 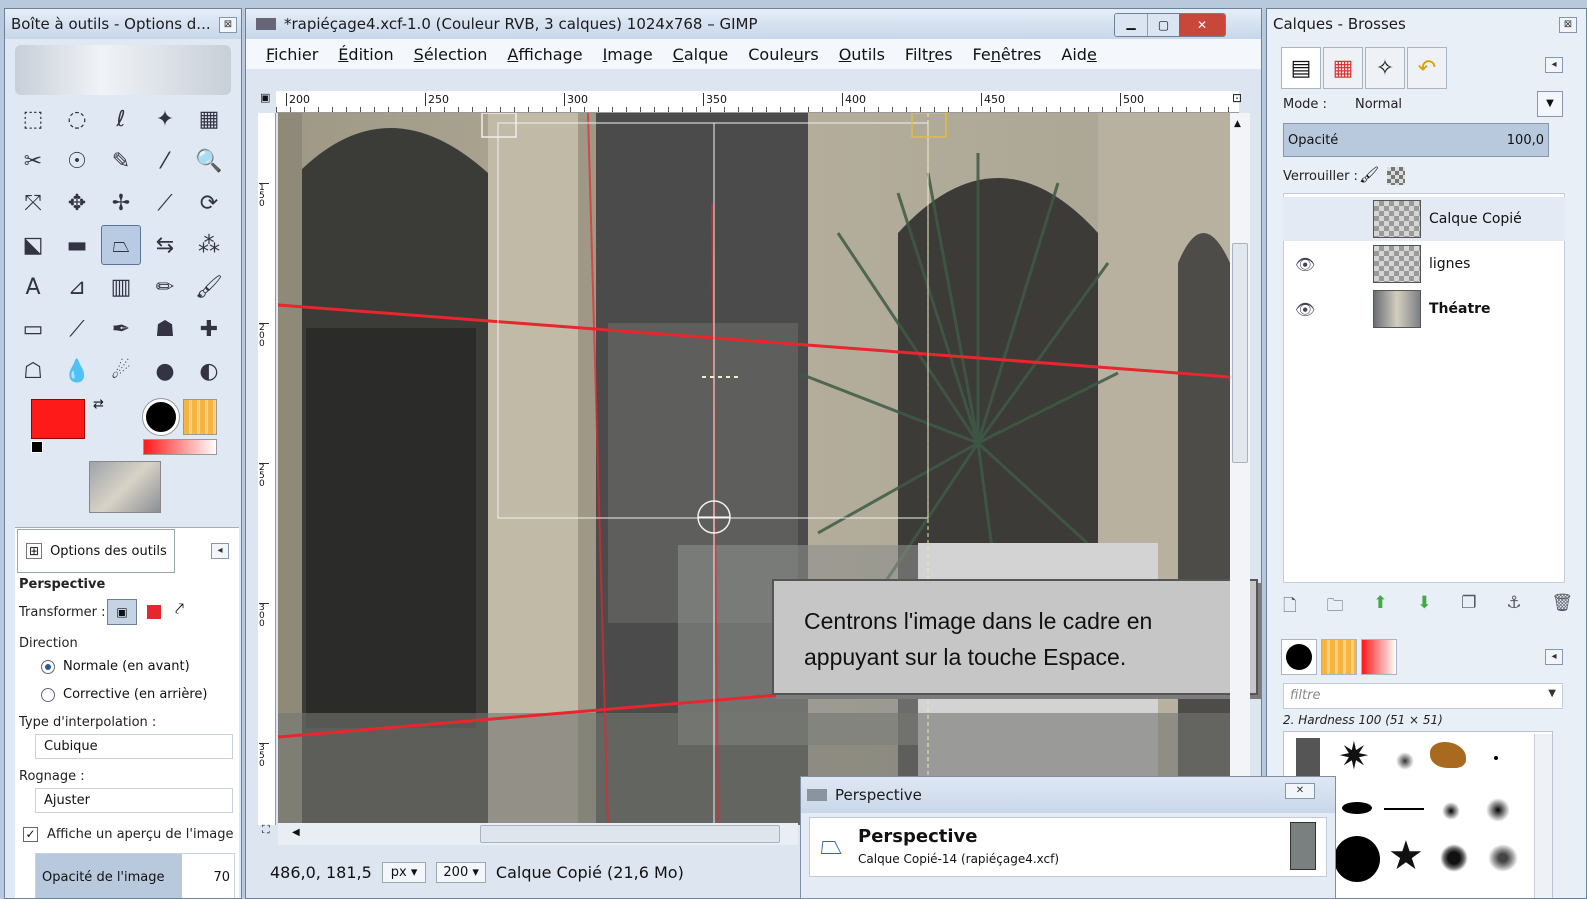 I want to click on close-window-icon: ✕, so click(x=1202, y=25).